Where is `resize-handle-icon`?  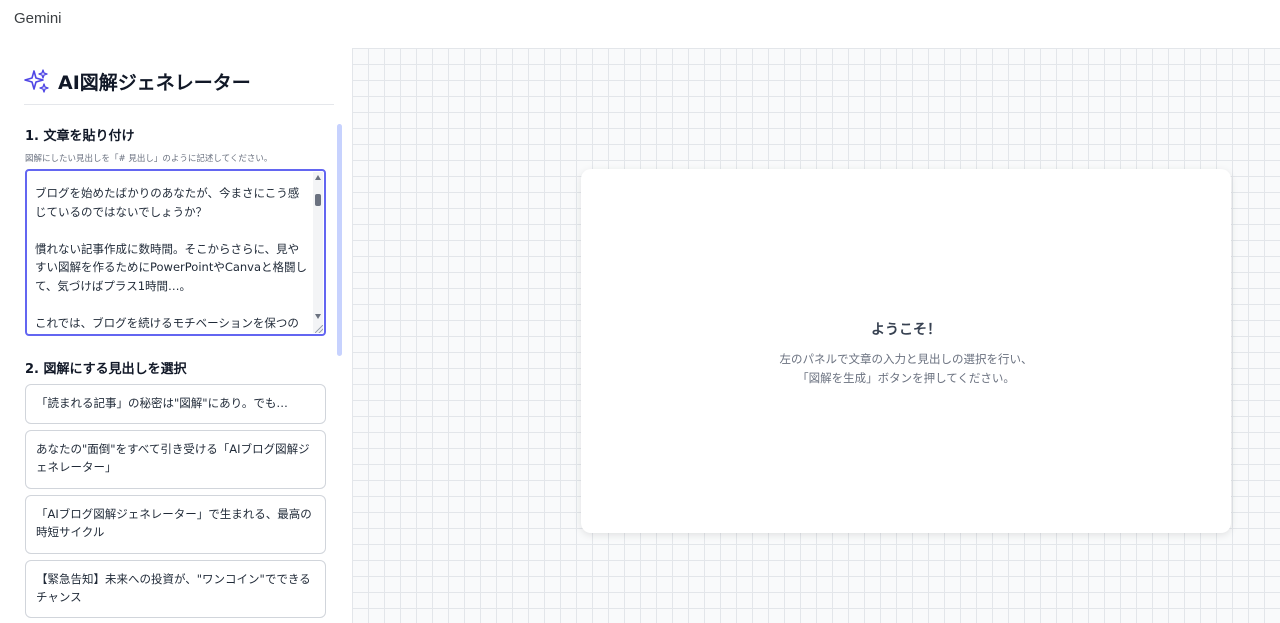 resize-handle-icon is located at coordinates (319, 329).